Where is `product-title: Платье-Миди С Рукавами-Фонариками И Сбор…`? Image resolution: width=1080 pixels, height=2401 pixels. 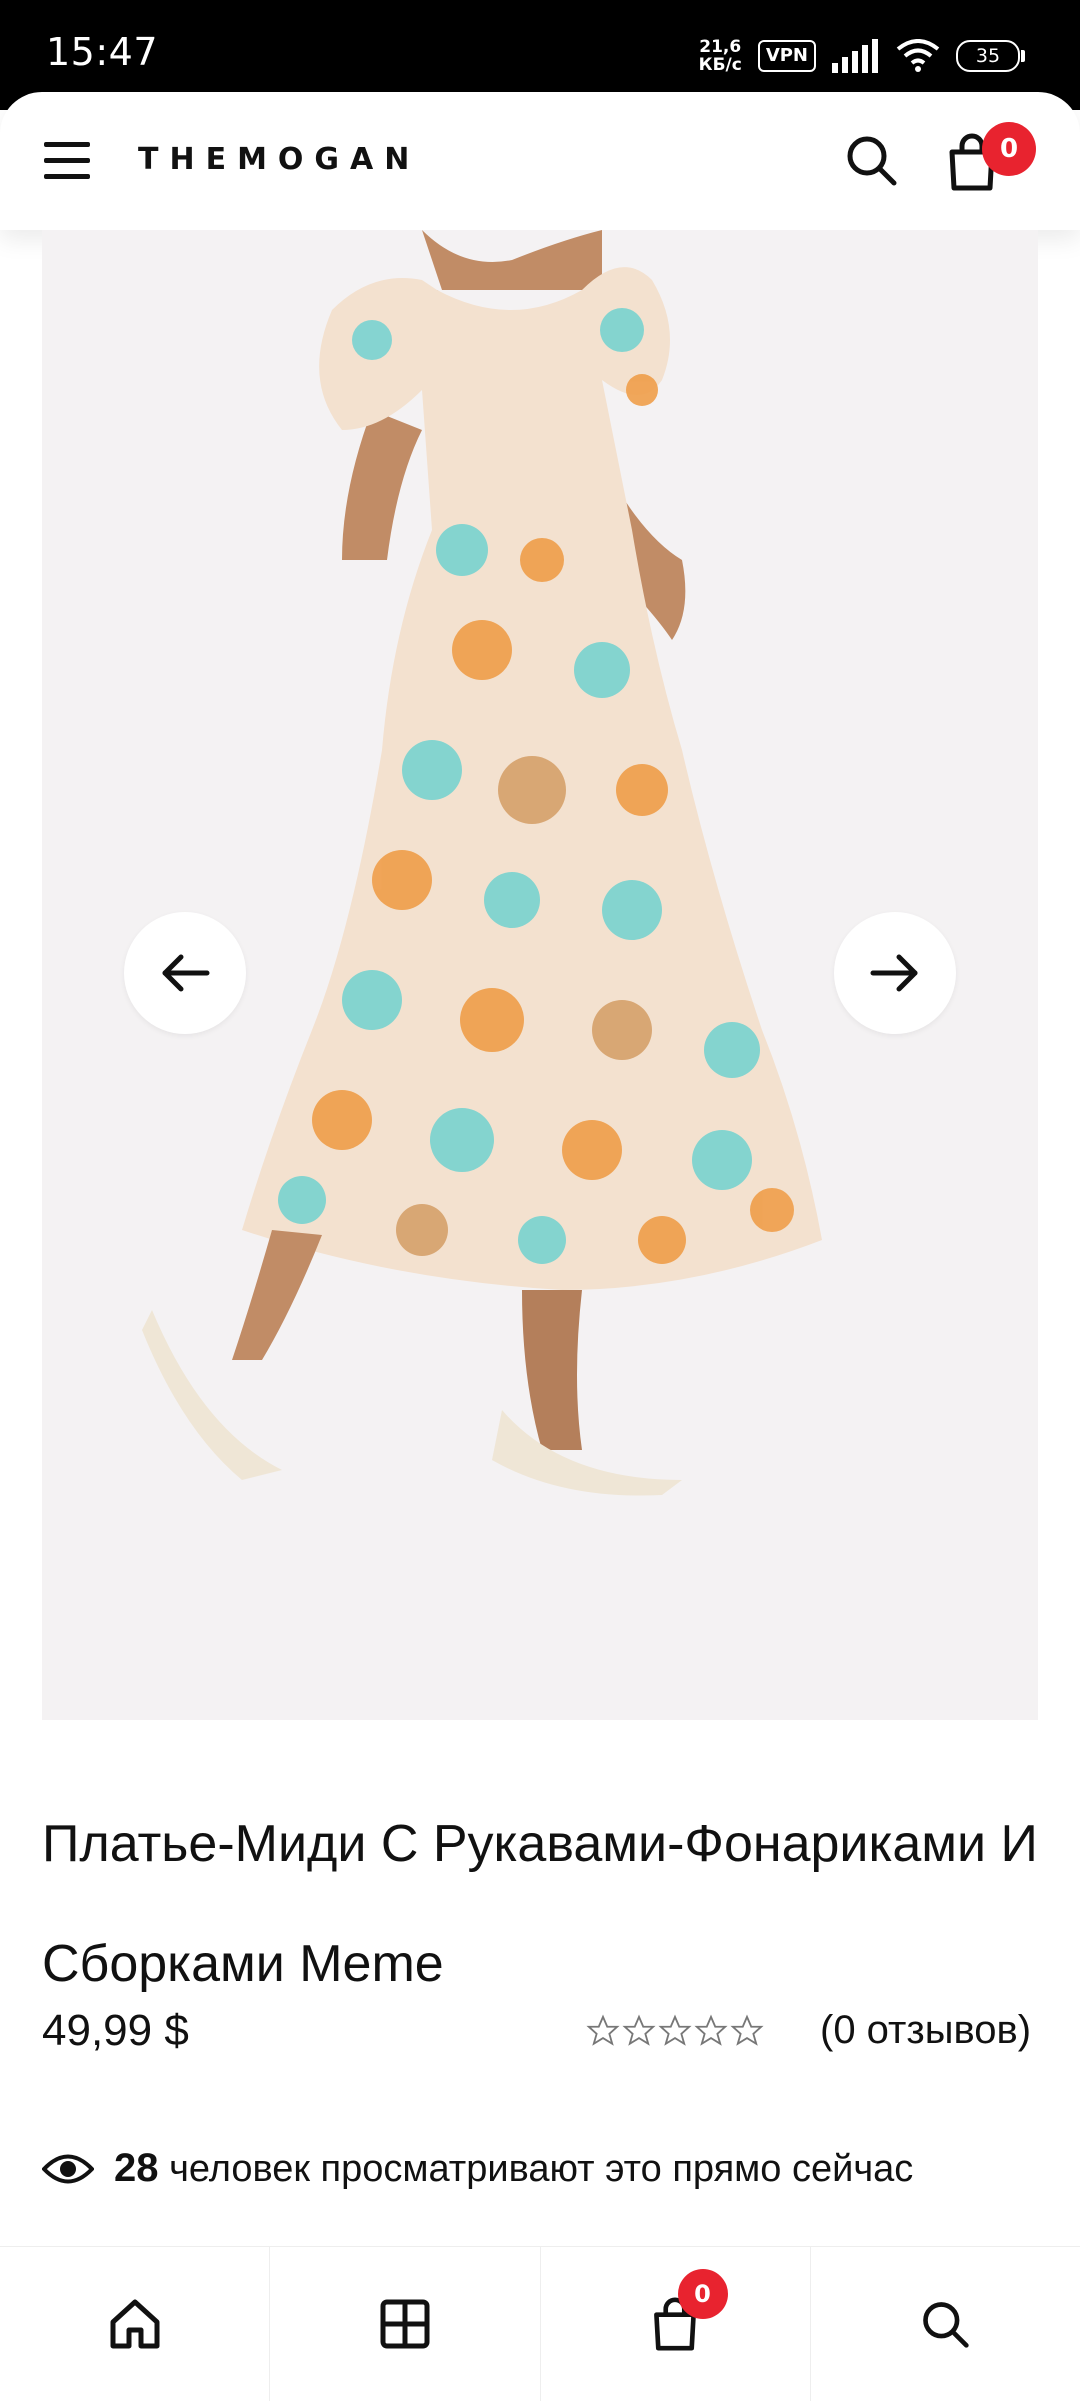 product-title: Платье-Миди С Рукавами-Фонариками И Сбор… is located at coordinates (540, 1904).